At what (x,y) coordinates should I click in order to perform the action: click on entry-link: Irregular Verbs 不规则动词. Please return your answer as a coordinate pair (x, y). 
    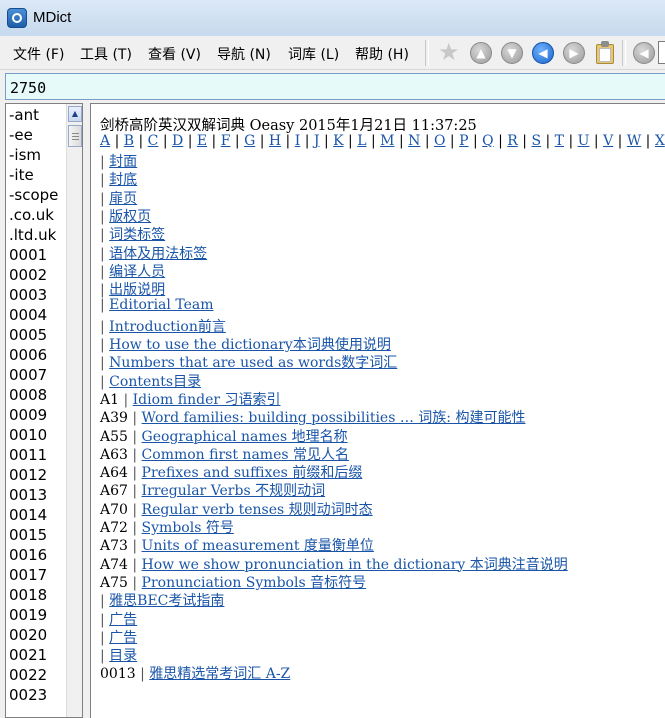
    Looking at the image, I should click on (234, 491).